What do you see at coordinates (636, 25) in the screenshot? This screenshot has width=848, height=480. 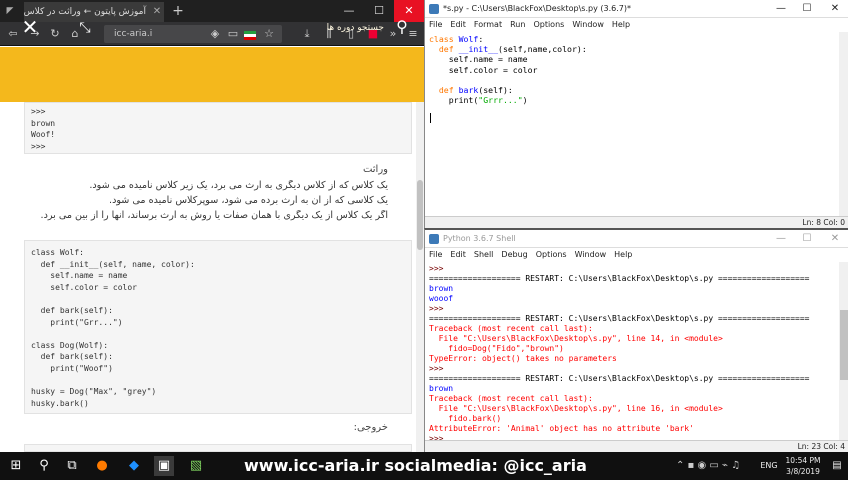 I see `editor-menubar: File Edit Format Run Options Window Help` at bounding box center [636, 25].